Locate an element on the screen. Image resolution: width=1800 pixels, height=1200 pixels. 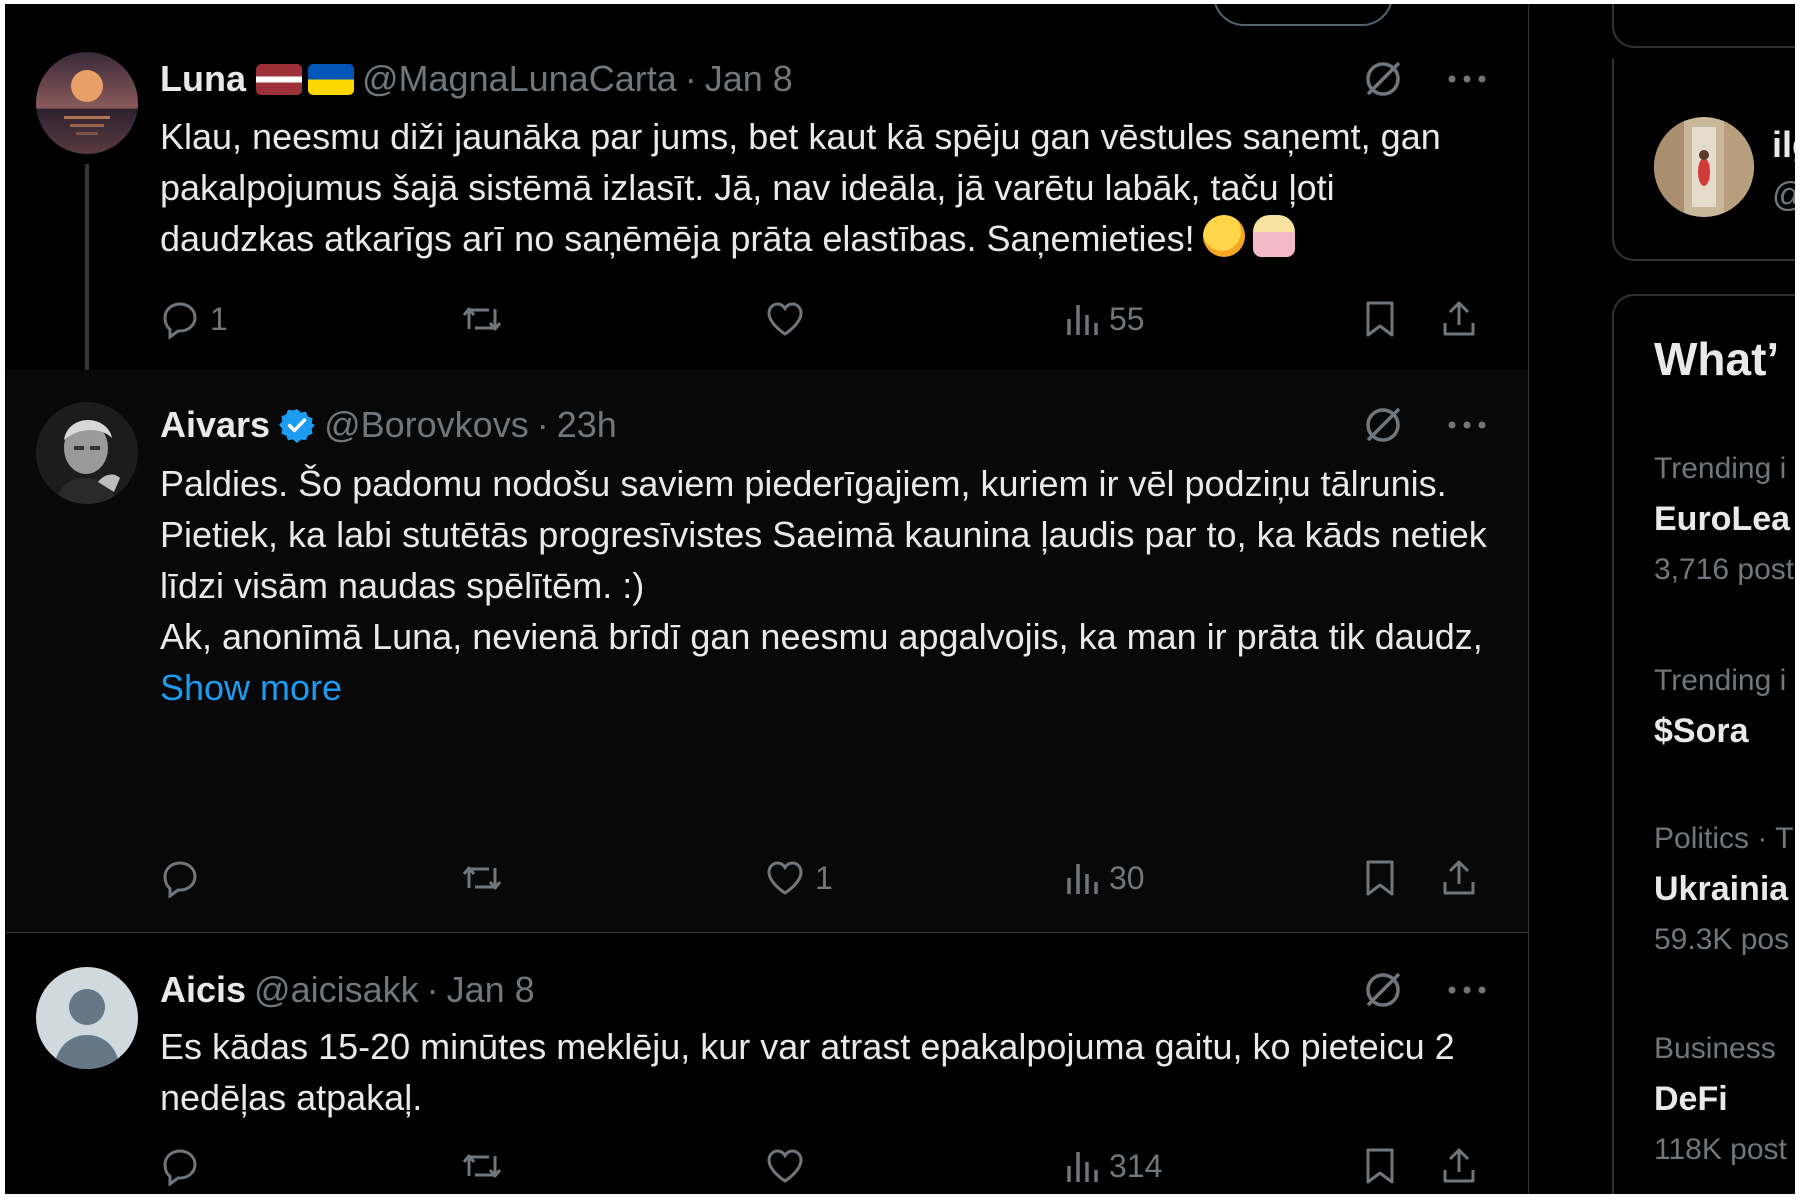
views-count: 30 is located at coordinates (1127, 877).